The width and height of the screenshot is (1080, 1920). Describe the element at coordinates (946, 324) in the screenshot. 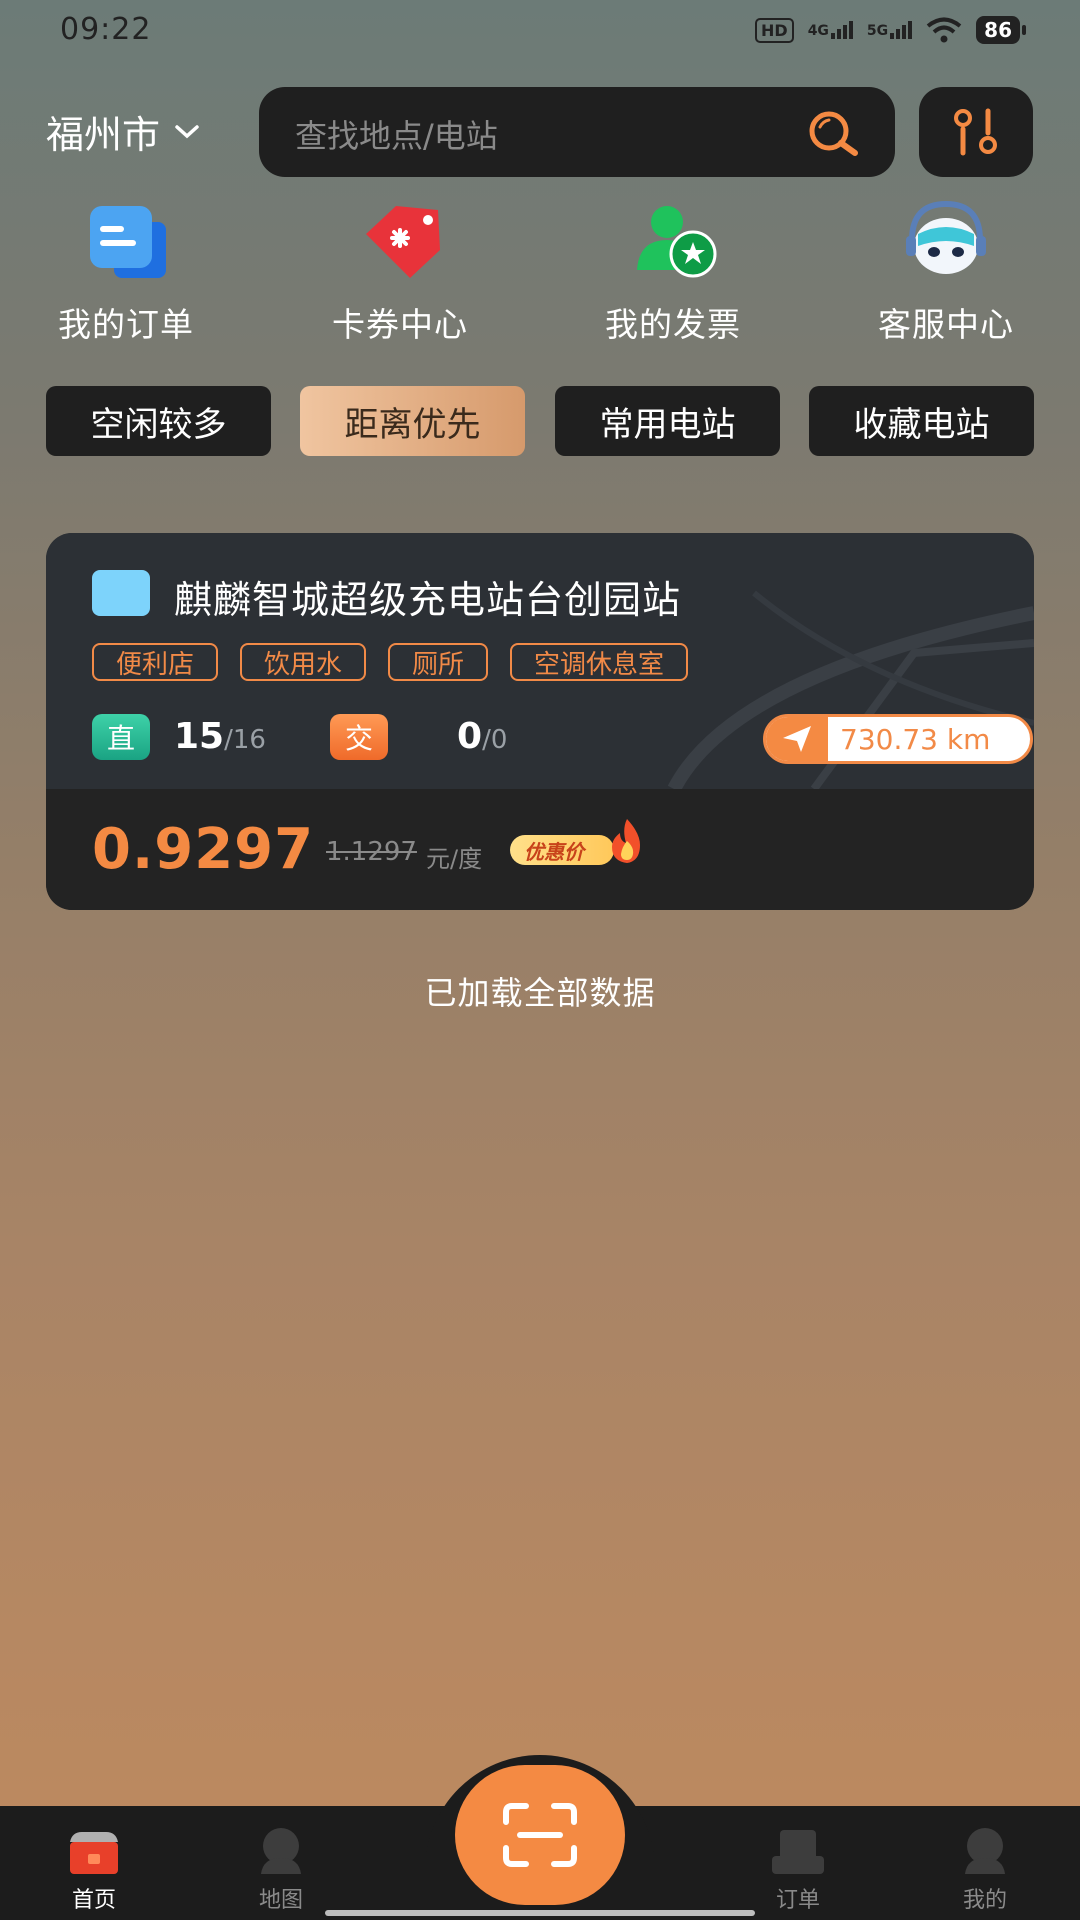

I see `quick-menu-label: 客服中心` at that location.